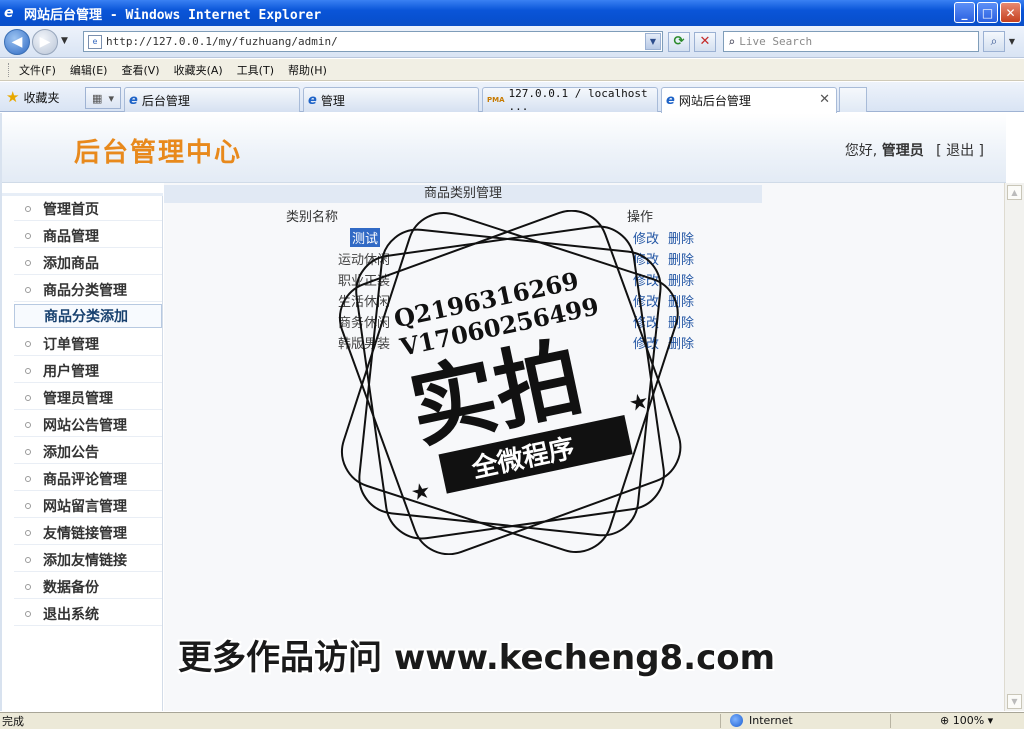 This screenshot has height=729, width=1024. Describe the element at coordinates (761, 720) in the screenshot. I see `security-zone: Internet` at that location.